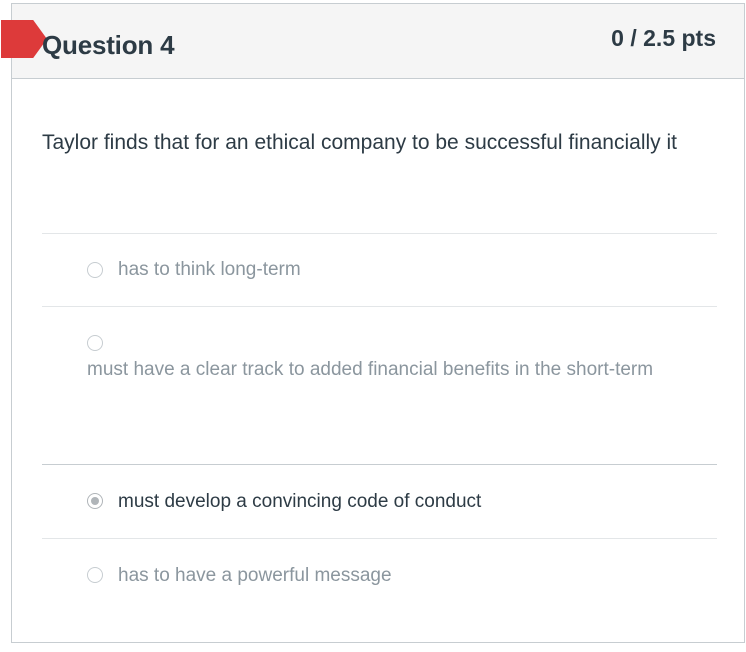 The width and height of the screenshot is (746, 652). Describe the element at coordinates (24, 39) in the screenshot. I see `bookmark-flag-icon` at that location.